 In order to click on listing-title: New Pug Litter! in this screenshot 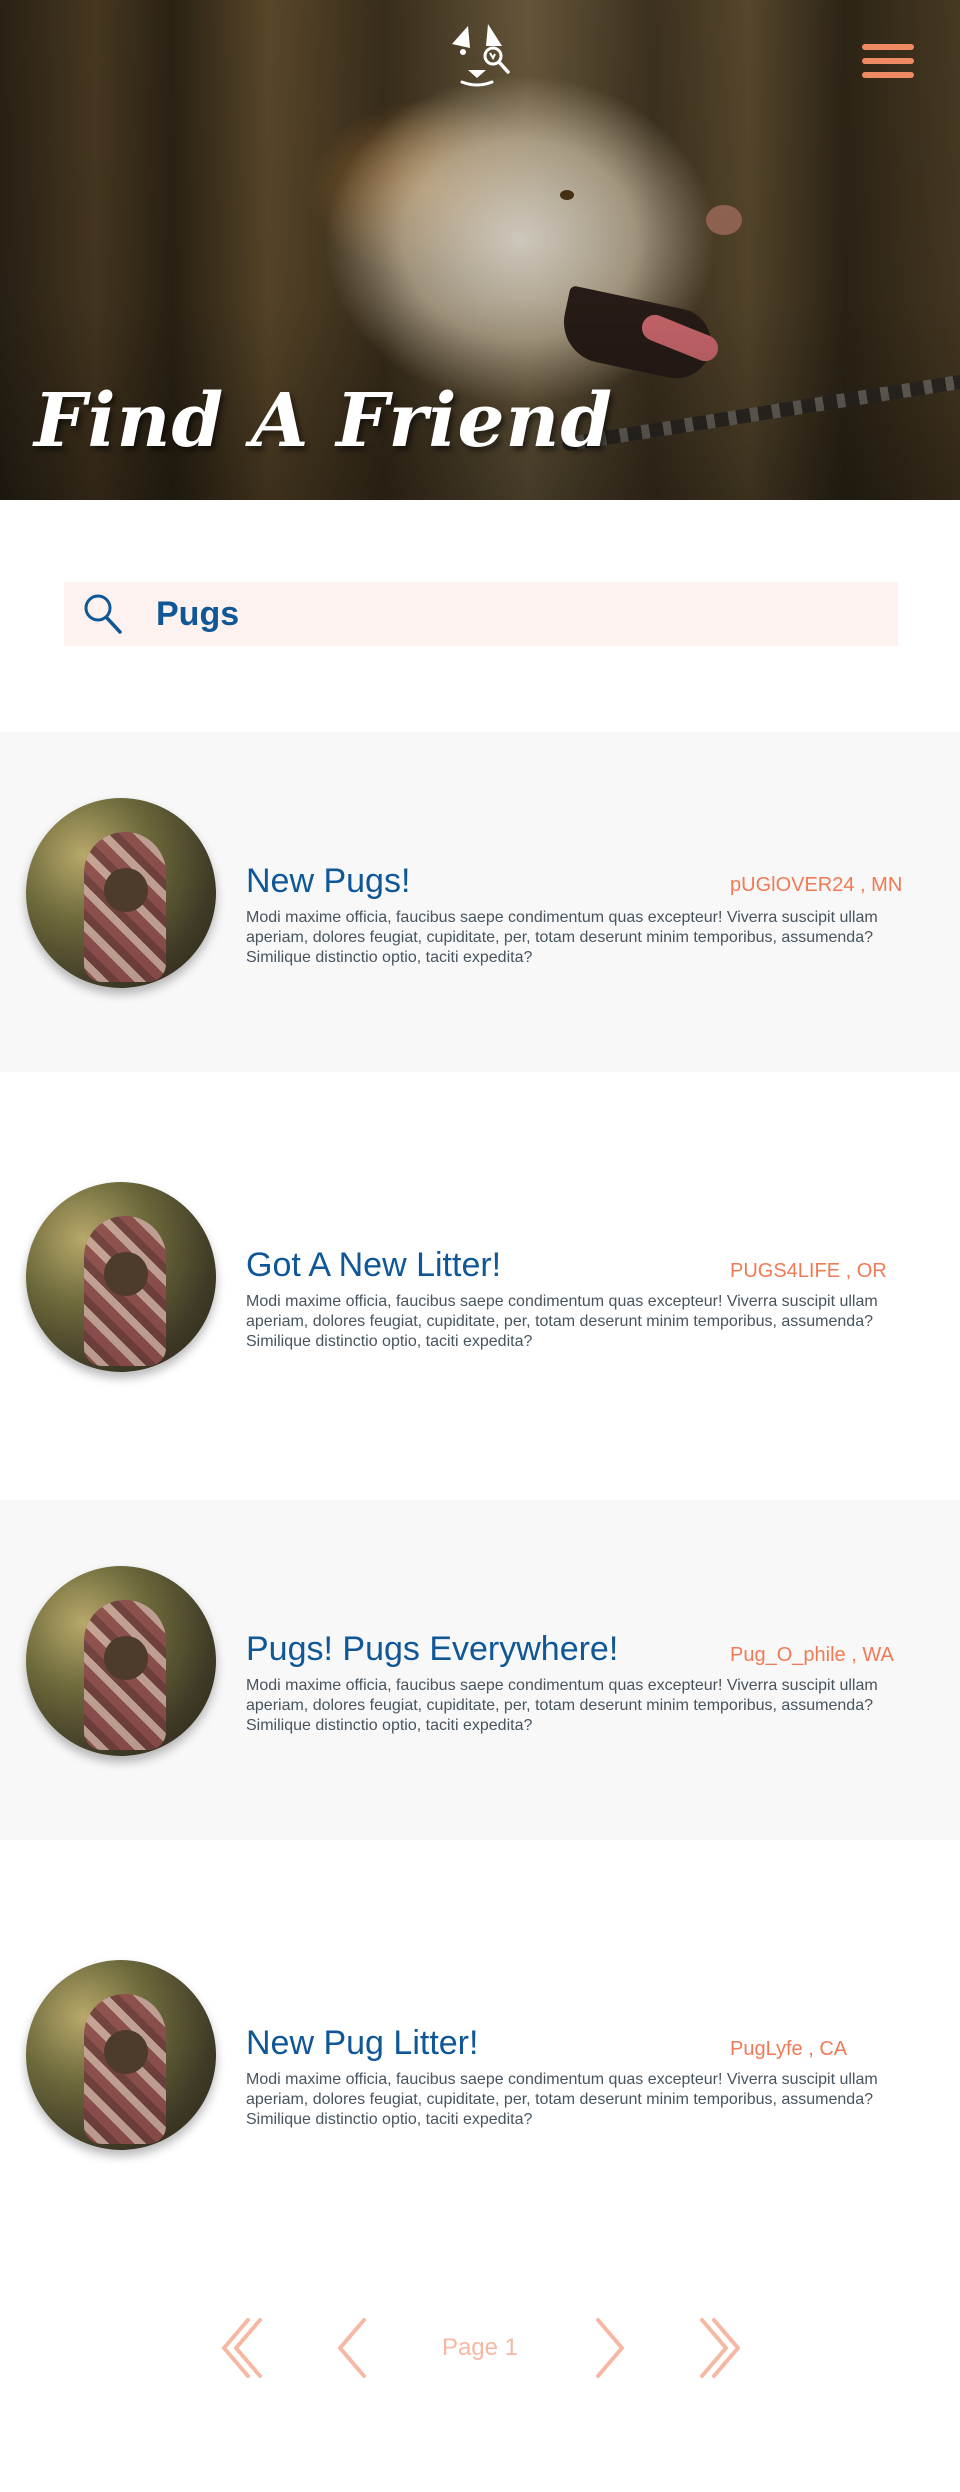, I will do `click(362, 2043)`.